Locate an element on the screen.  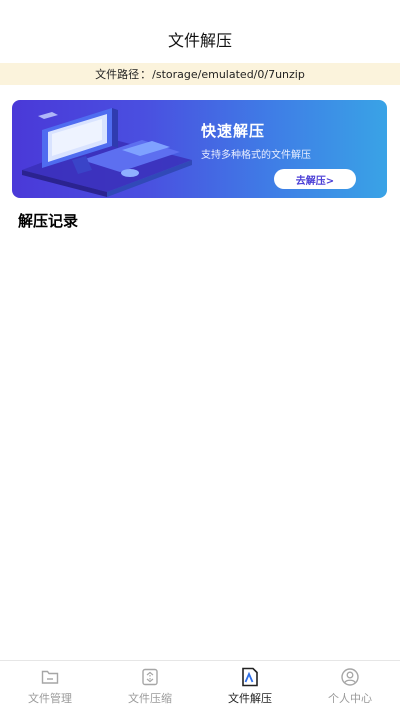
unzip-file-icon is located at coordinates (250, 677).